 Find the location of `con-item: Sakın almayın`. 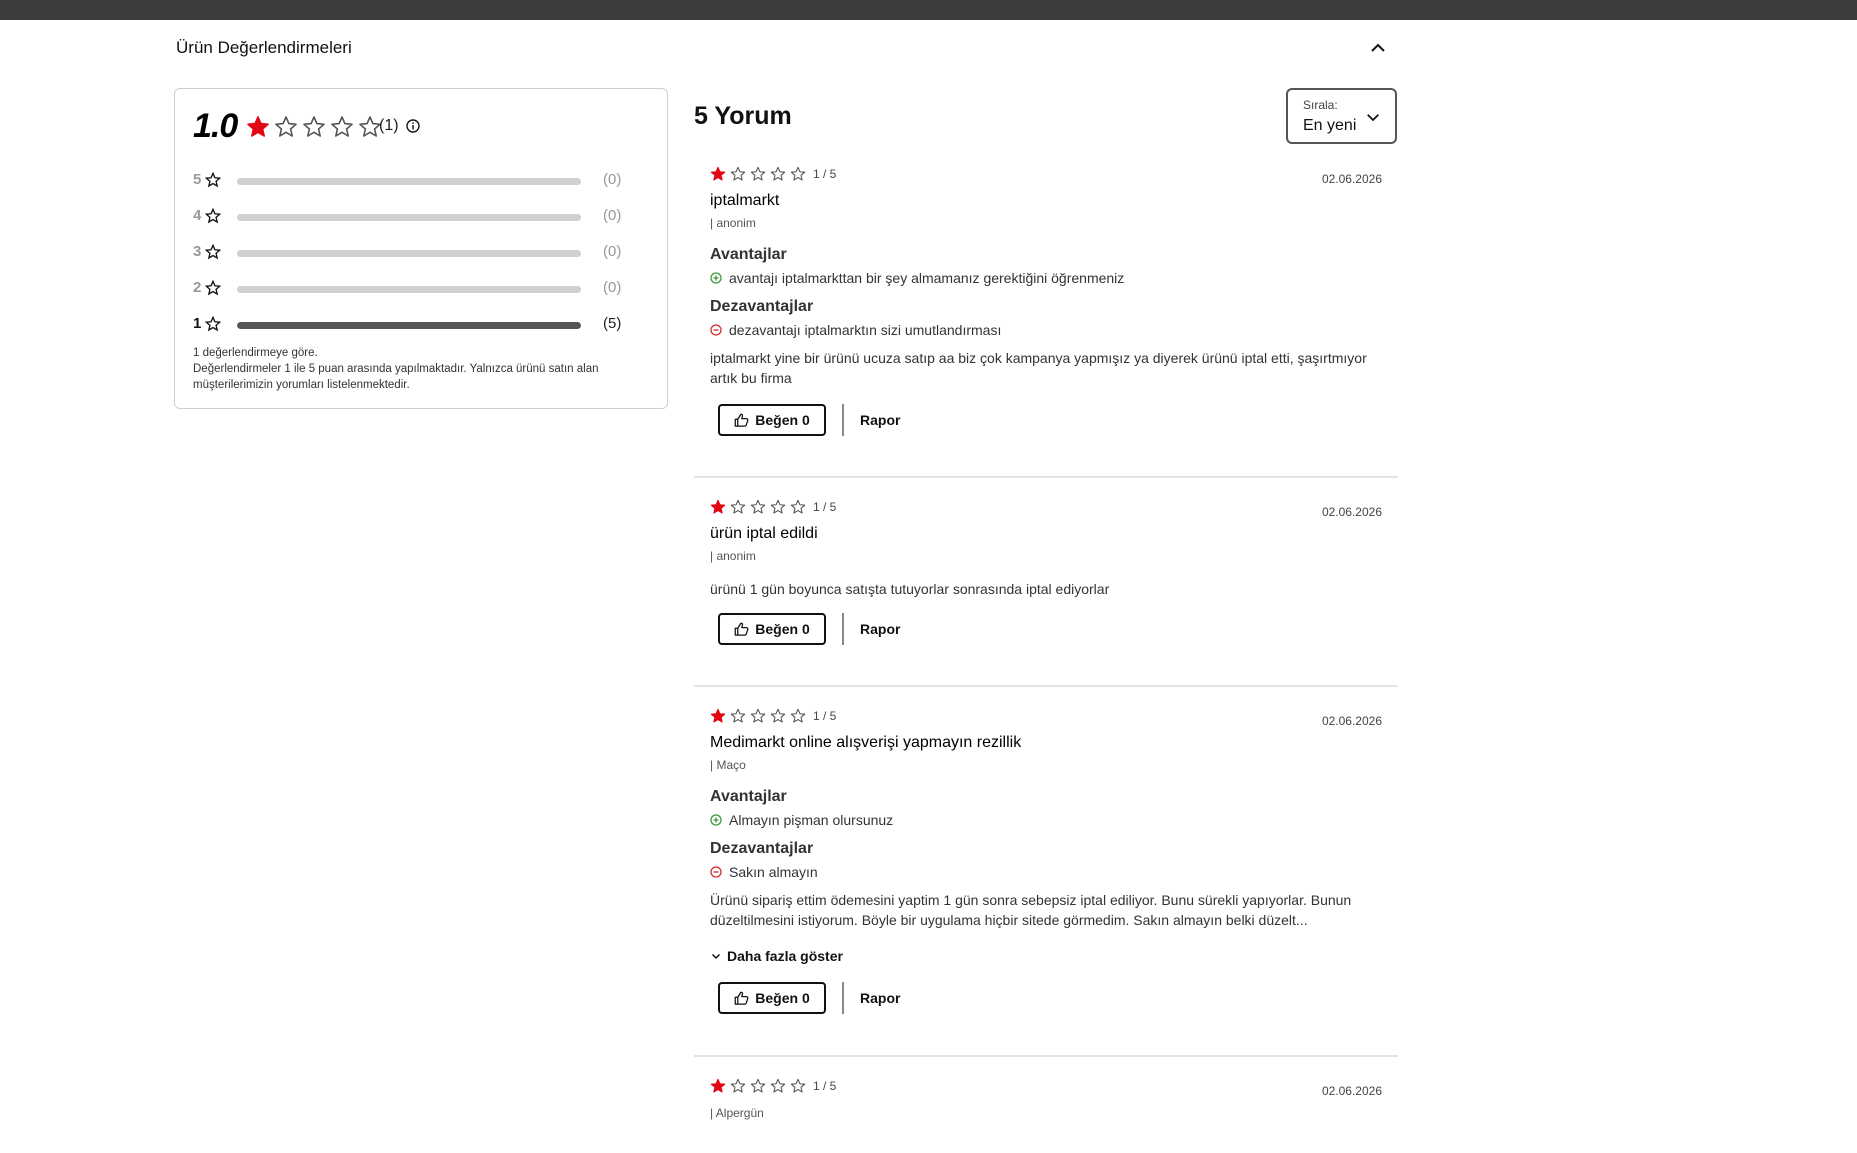

con-item: Sakın almayın is located at coordinates (764, 872).